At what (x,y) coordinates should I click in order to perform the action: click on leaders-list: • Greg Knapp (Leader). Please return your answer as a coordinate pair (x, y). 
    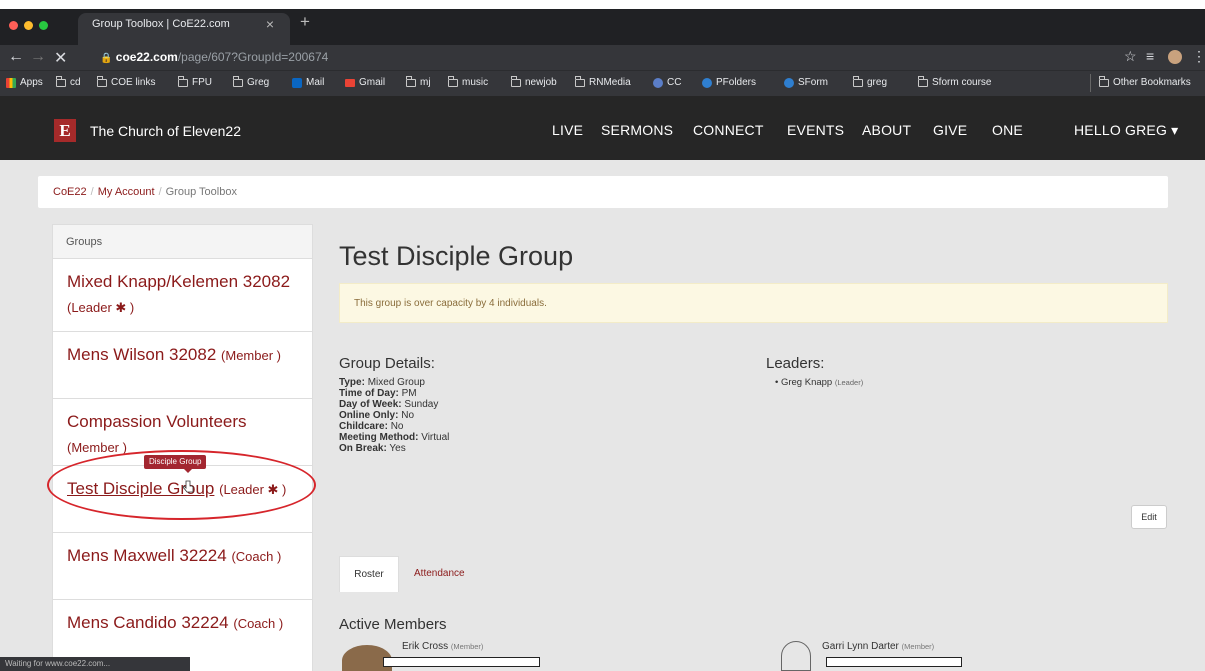
    Looking at the image, I should click on (819, 382).